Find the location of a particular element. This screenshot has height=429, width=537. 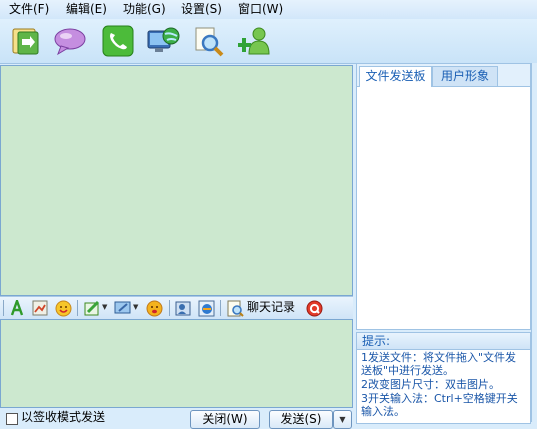

tip-line: 3开关输入法：Ctrl+空格键开关输入法。 is located at coordinates (439, 405).